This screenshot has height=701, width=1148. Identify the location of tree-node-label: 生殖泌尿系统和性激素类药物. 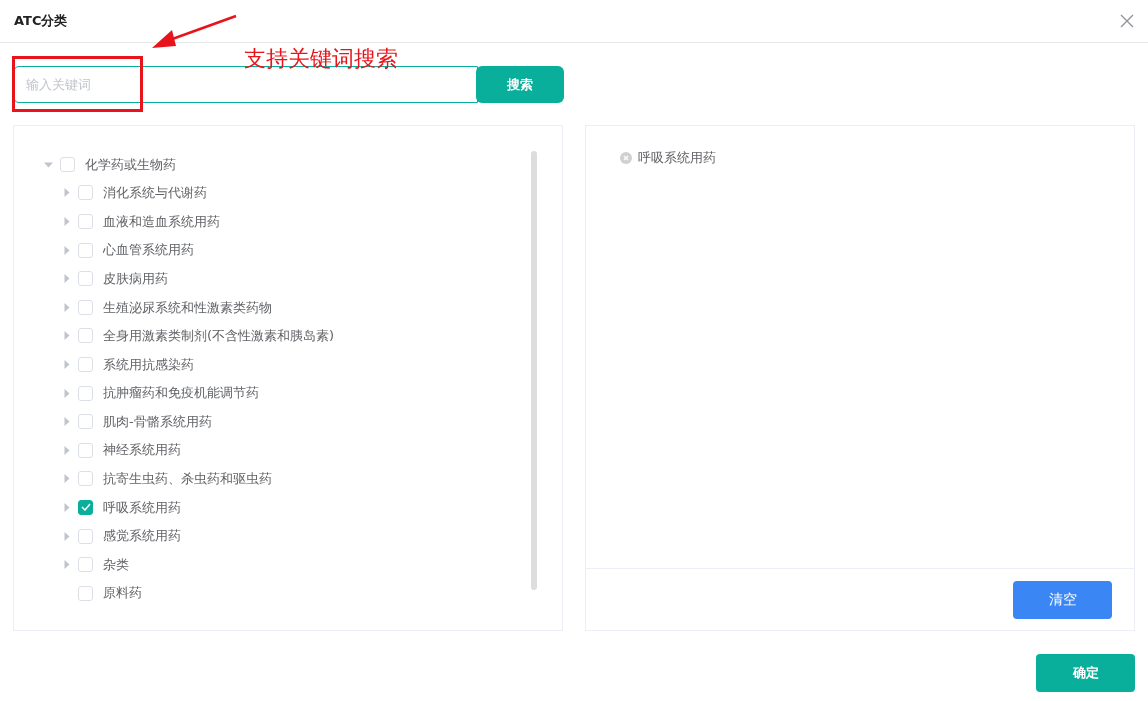
(187, 307).